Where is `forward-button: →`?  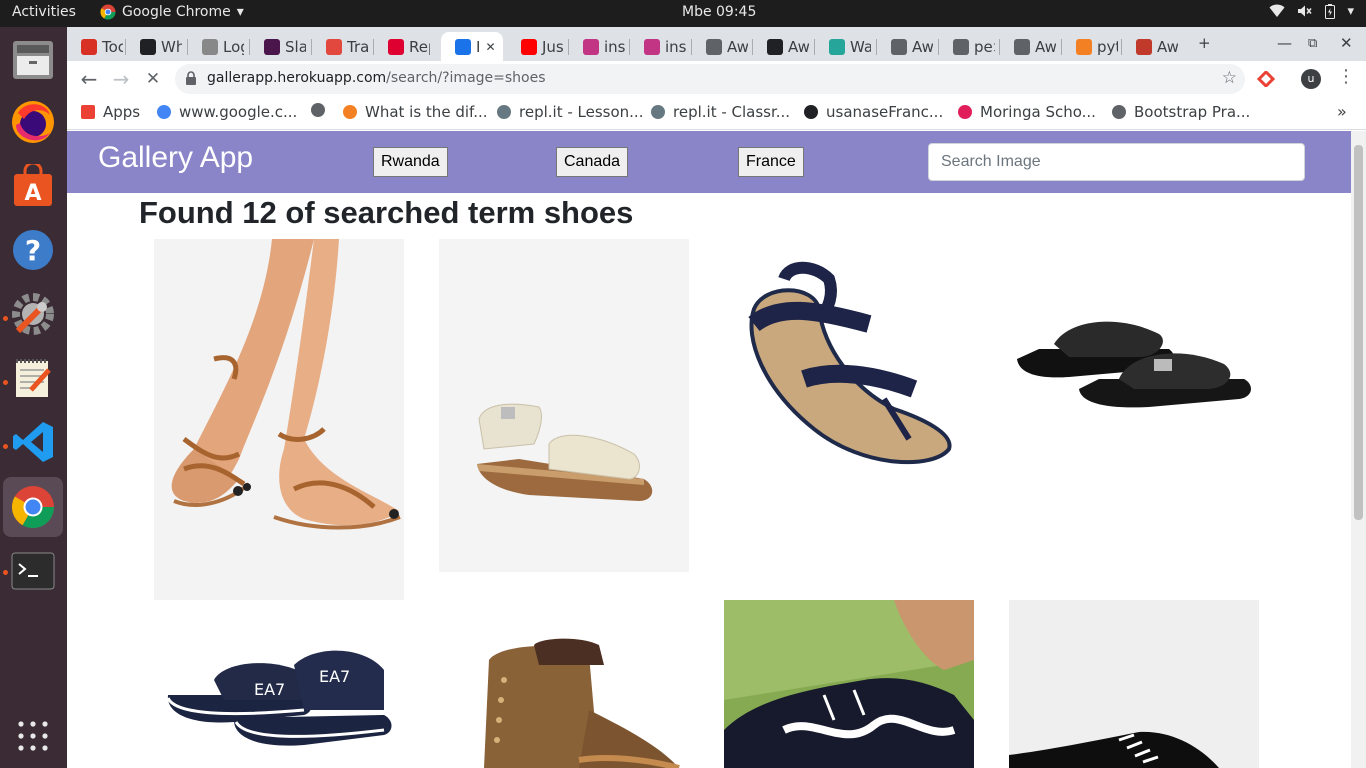
forward-button: → is located at coordinates (121, 79).